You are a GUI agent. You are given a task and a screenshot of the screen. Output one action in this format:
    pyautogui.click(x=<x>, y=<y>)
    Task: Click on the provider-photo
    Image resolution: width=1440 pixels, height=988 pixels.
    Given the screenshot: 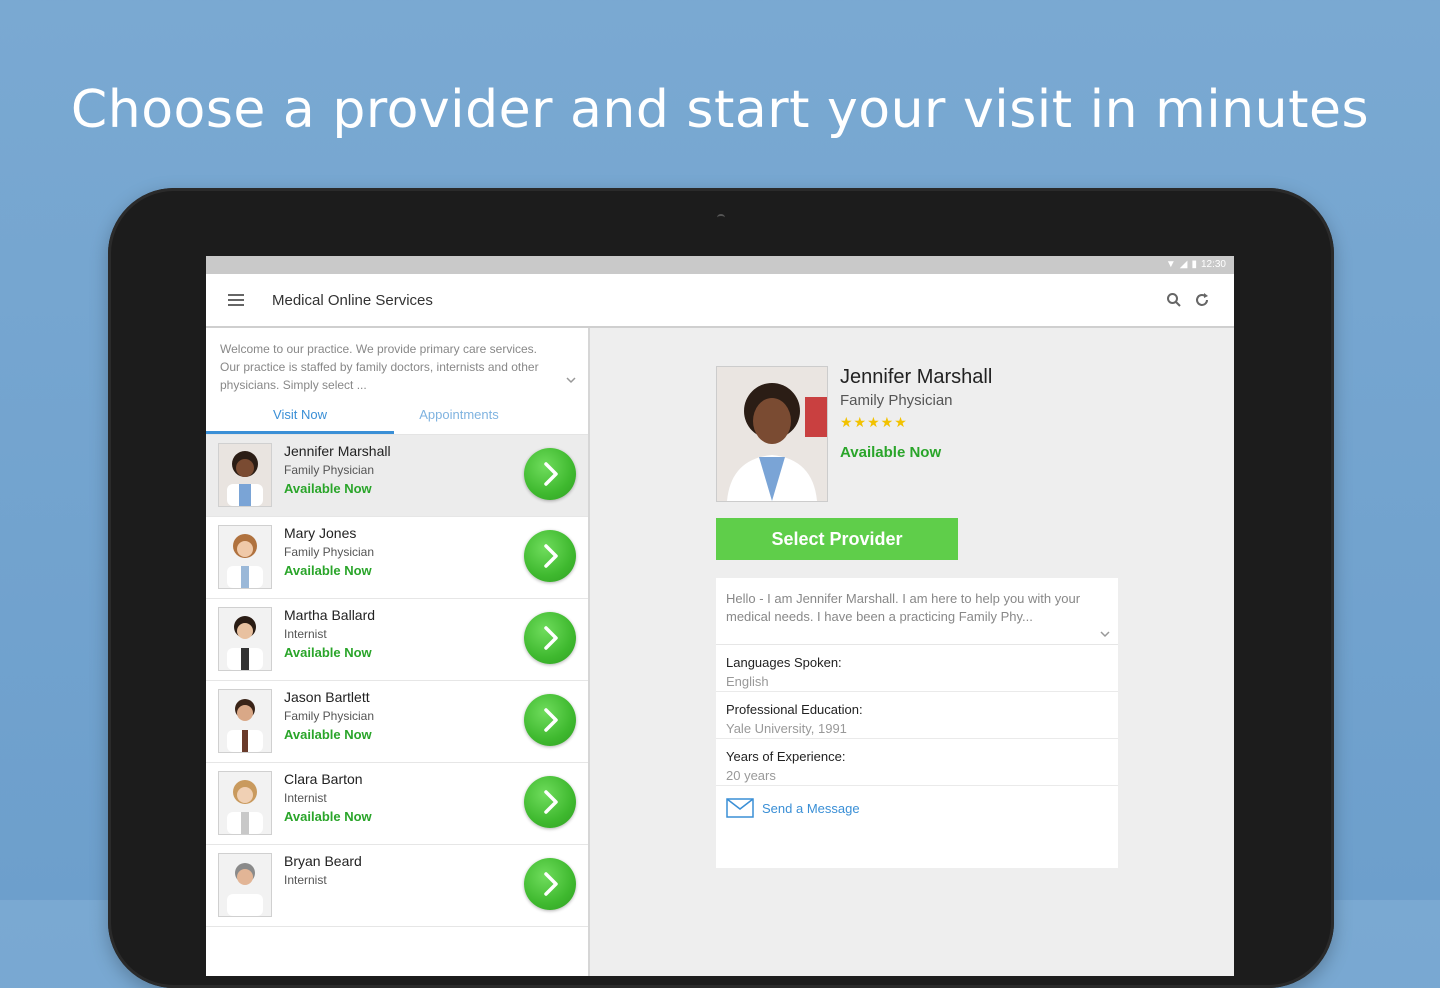 What is the action you would take?
    pyautogui.click(x=772, y=434)
    